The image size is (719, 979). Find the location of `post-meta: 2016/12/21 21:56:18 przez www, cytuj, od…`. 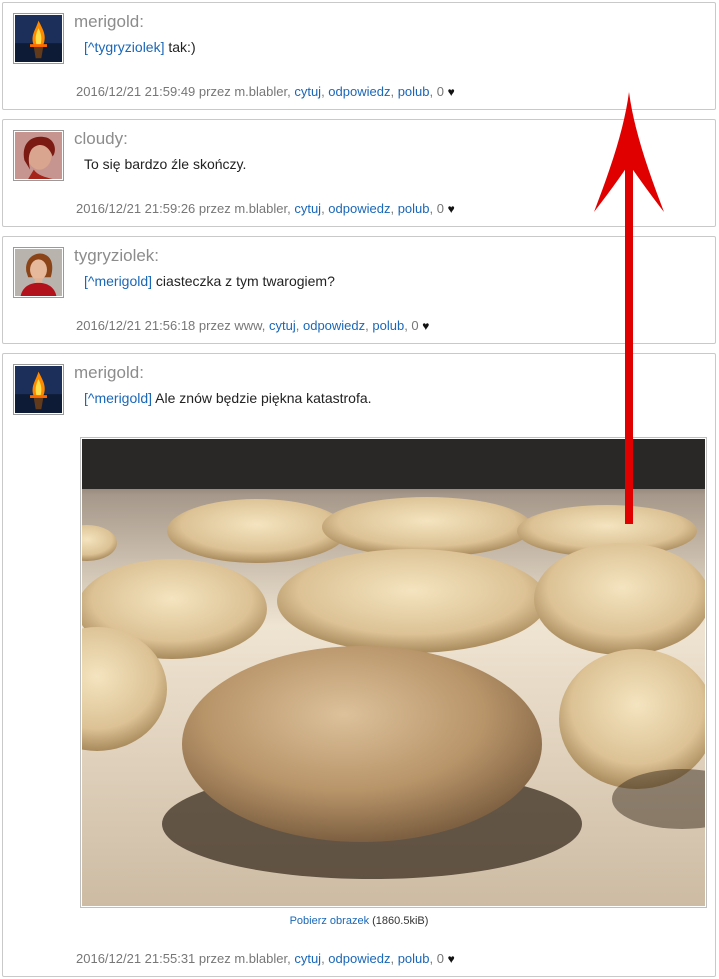

post-meta: 2016/12/21 21:56:18 przez www, cytuj, od… is located at coordinates (253, 325).